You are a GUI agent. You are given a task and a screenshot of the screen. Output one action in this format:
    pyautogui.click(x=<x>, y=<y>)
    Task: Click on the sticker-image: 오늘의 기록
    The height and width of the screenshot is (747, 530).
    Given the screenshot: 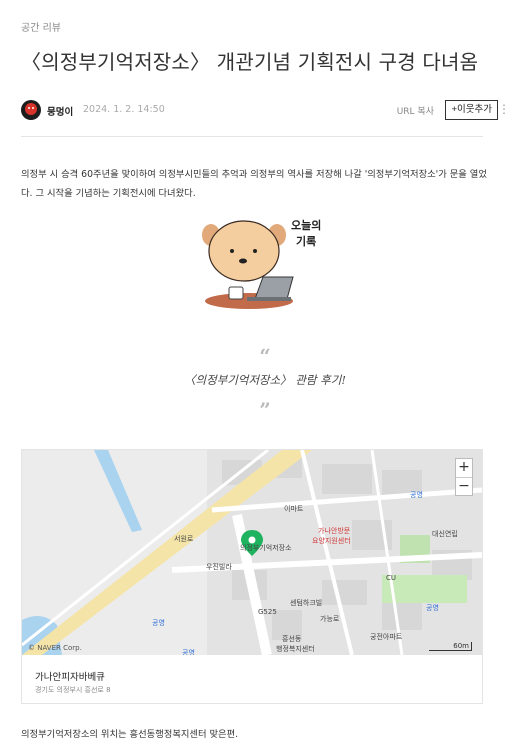 What is the action you would take?
    pyautogui.click(x=265, y=261)
    